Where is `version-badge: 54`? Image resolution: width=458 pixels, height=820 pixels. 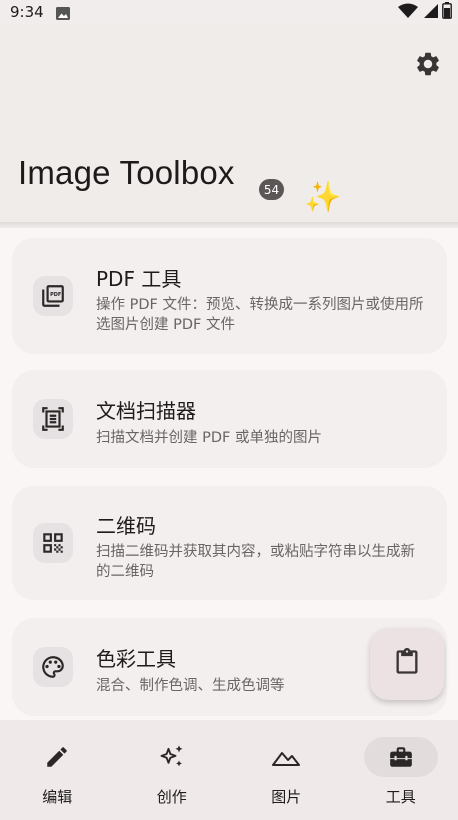 version-badge: 54 is located at coordinates (271, 189).